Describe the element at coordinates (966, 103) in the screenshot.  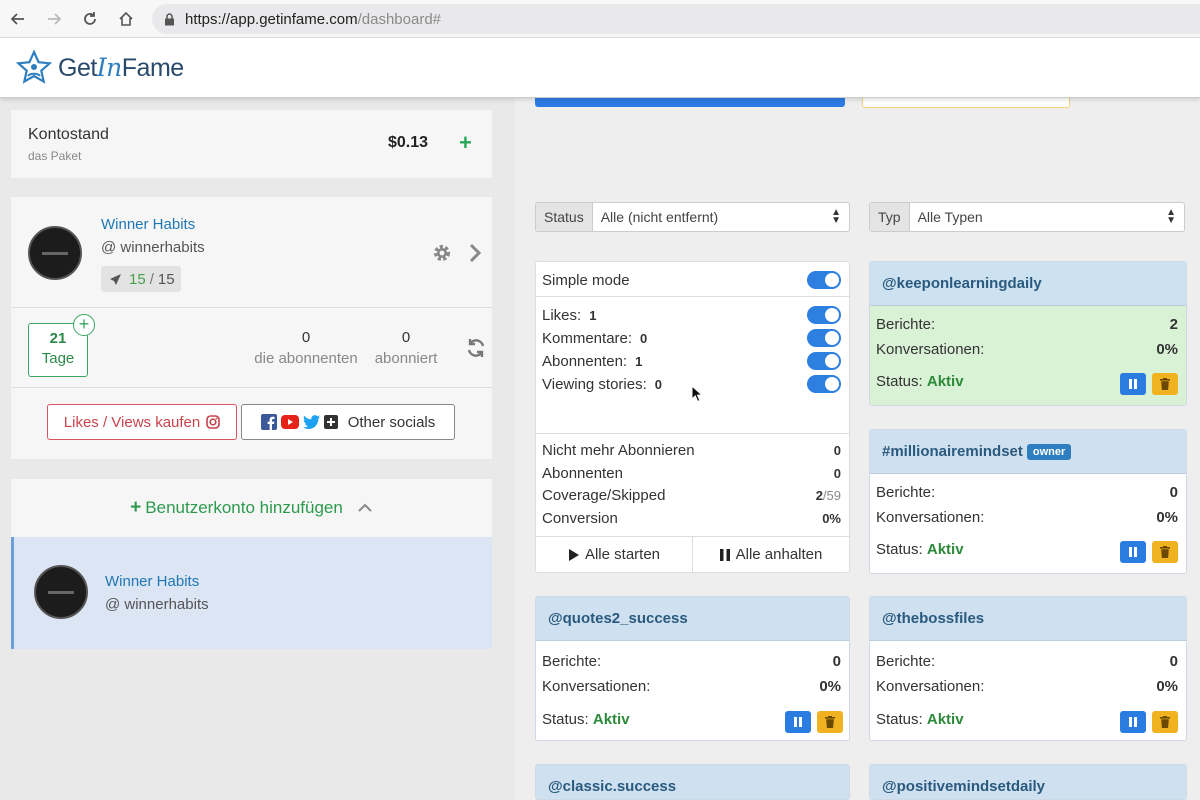
I see `secondary-action-button` at that location.